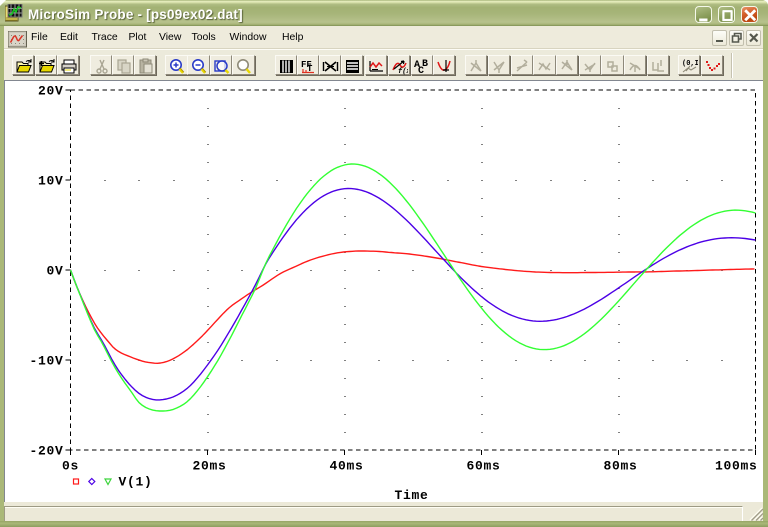  I want to click on svg-text: C, so click(421, 70).